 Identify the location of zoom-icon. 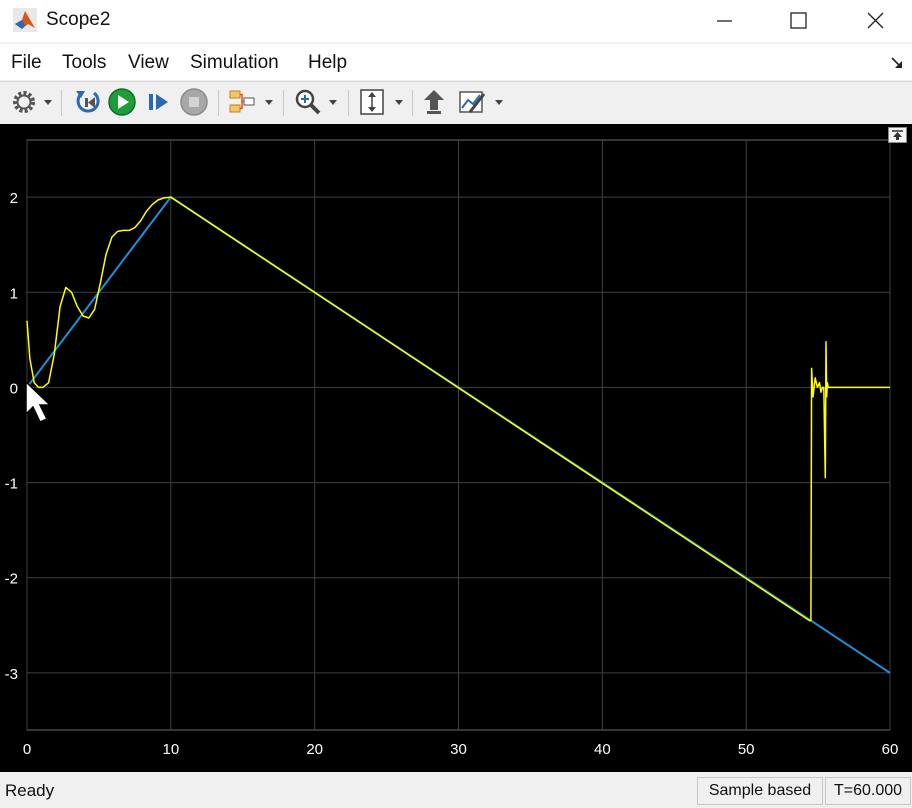
(308, 102).